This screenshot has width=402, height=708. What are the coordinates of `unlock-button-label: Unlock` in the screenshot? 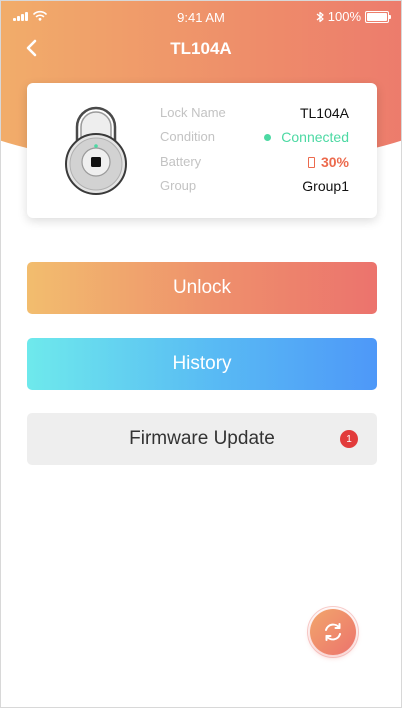 It's located at (202, 287).